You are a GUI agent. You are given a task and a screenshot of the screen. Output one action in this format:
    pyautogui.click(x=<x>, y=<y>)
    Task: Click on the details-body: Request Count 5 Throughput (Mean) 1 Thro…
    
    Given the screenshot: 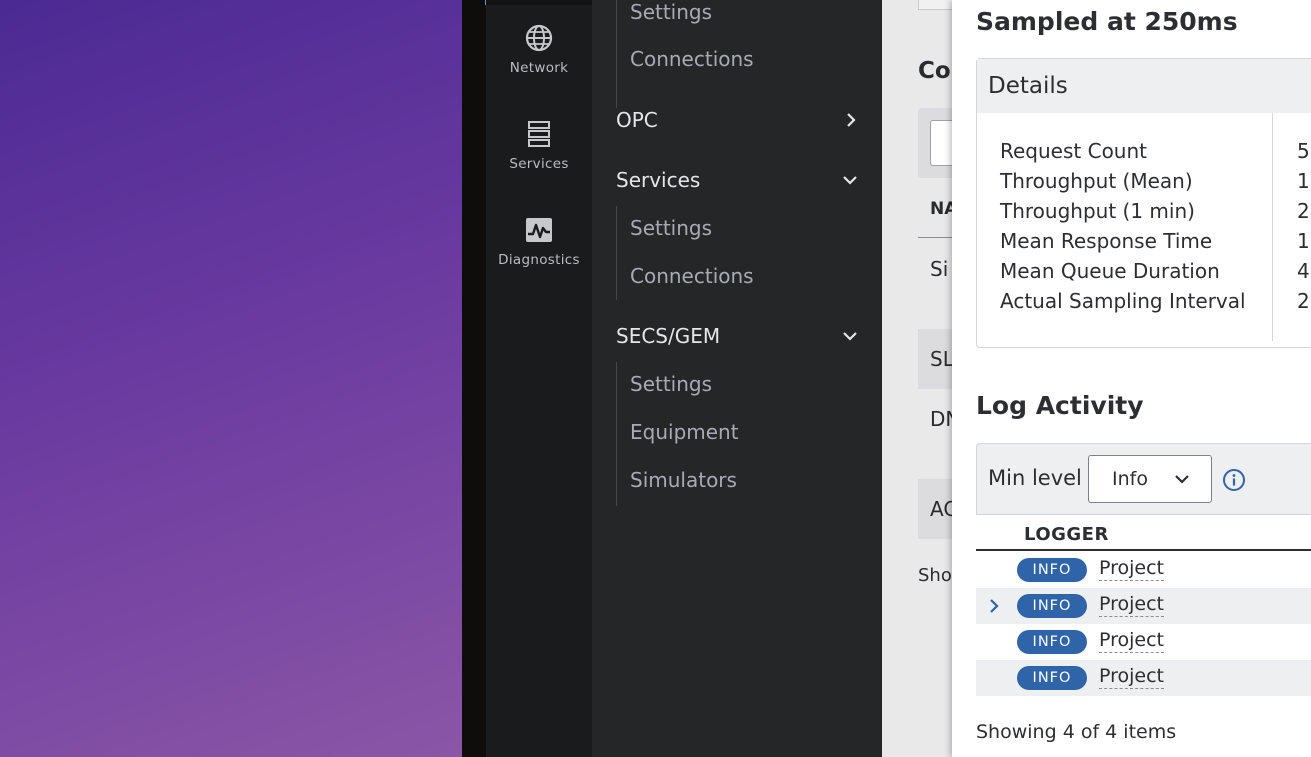 What is the action you would take?
    pyautogui.click(x=1144, y=230)
    